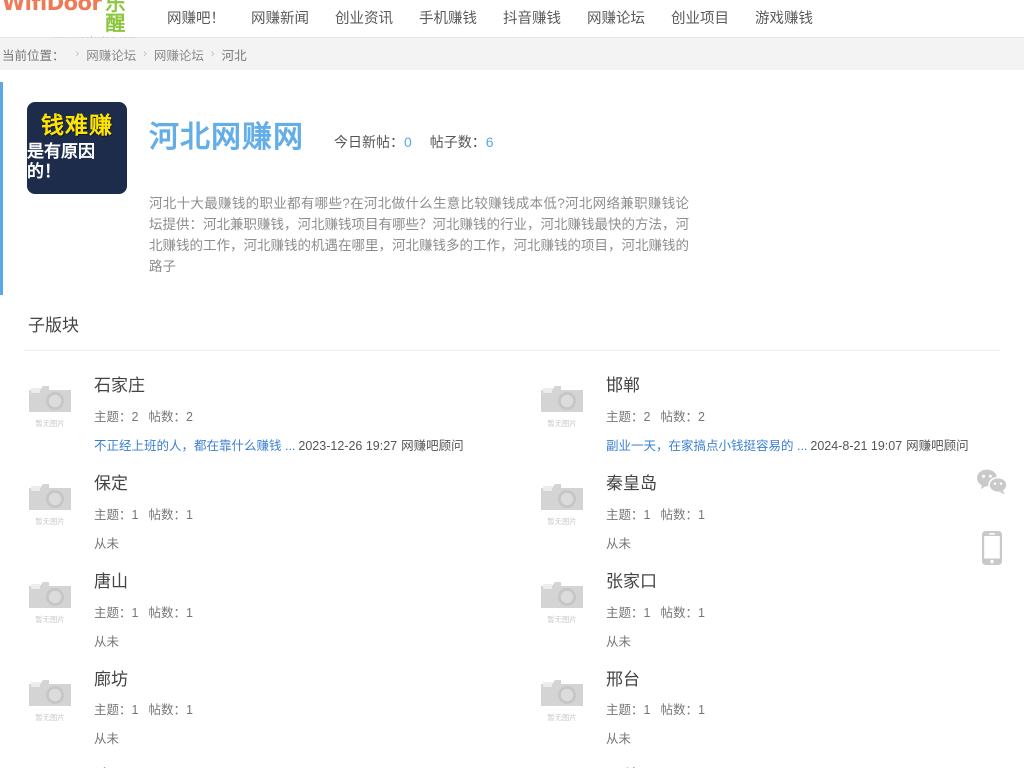 The width and height of the screenshot is (1024, 768). Describe the element at coordinates (631, 484) in the screenshot. I see `subforum-name-link: 秦皇岛` at that location.